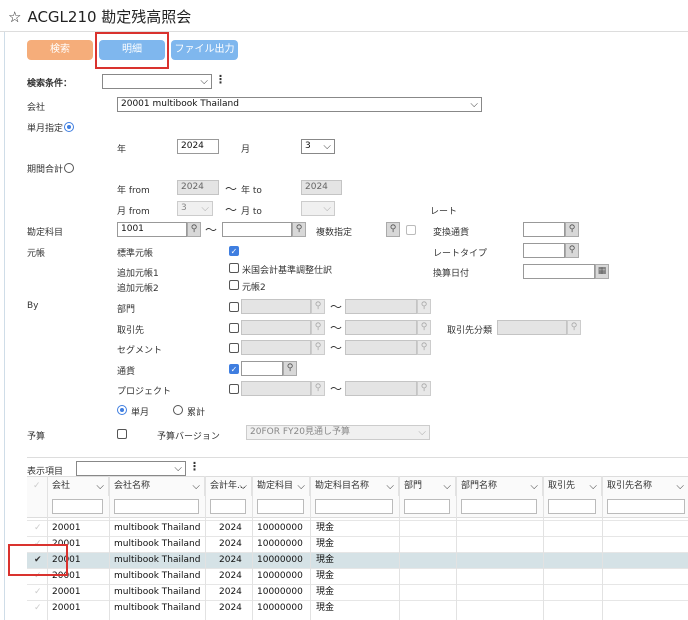 The image size is (688, 620). I want to click on dept-checkbox, so click(234, 307).